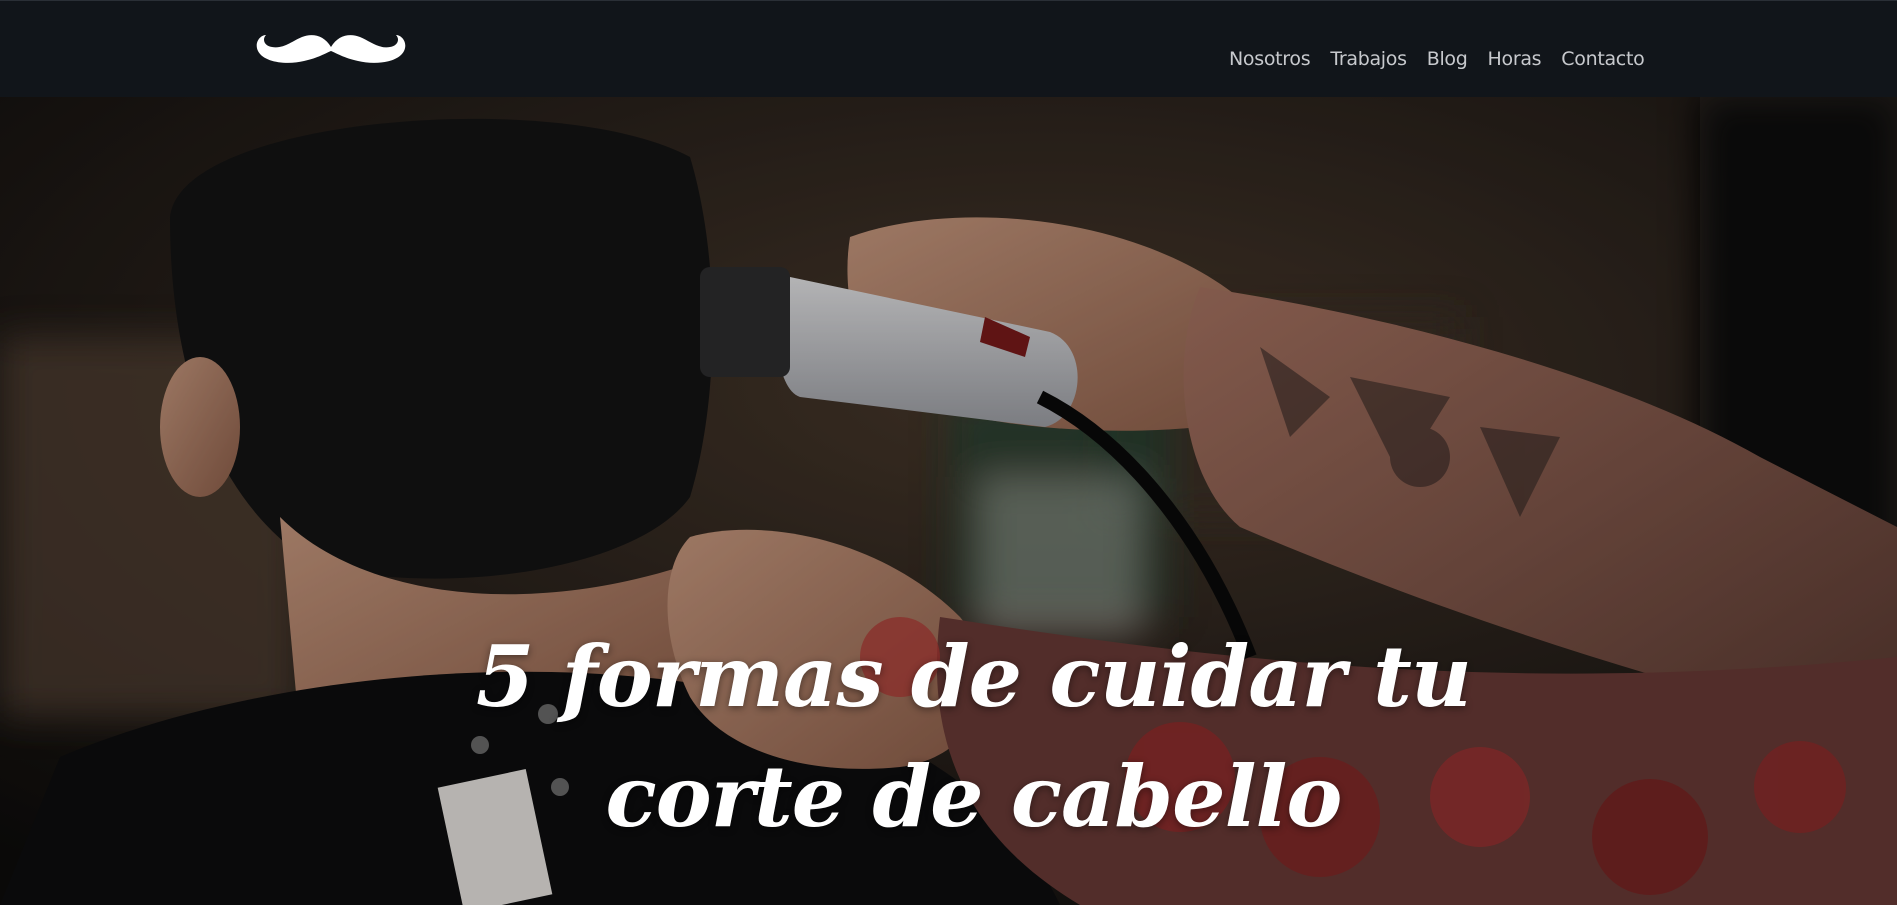 The width and height of the screenshot is (1897, 905). Describe the element at coordinates (331, 47) in the screenshot. I see `mustache-logo-icon` at that location.